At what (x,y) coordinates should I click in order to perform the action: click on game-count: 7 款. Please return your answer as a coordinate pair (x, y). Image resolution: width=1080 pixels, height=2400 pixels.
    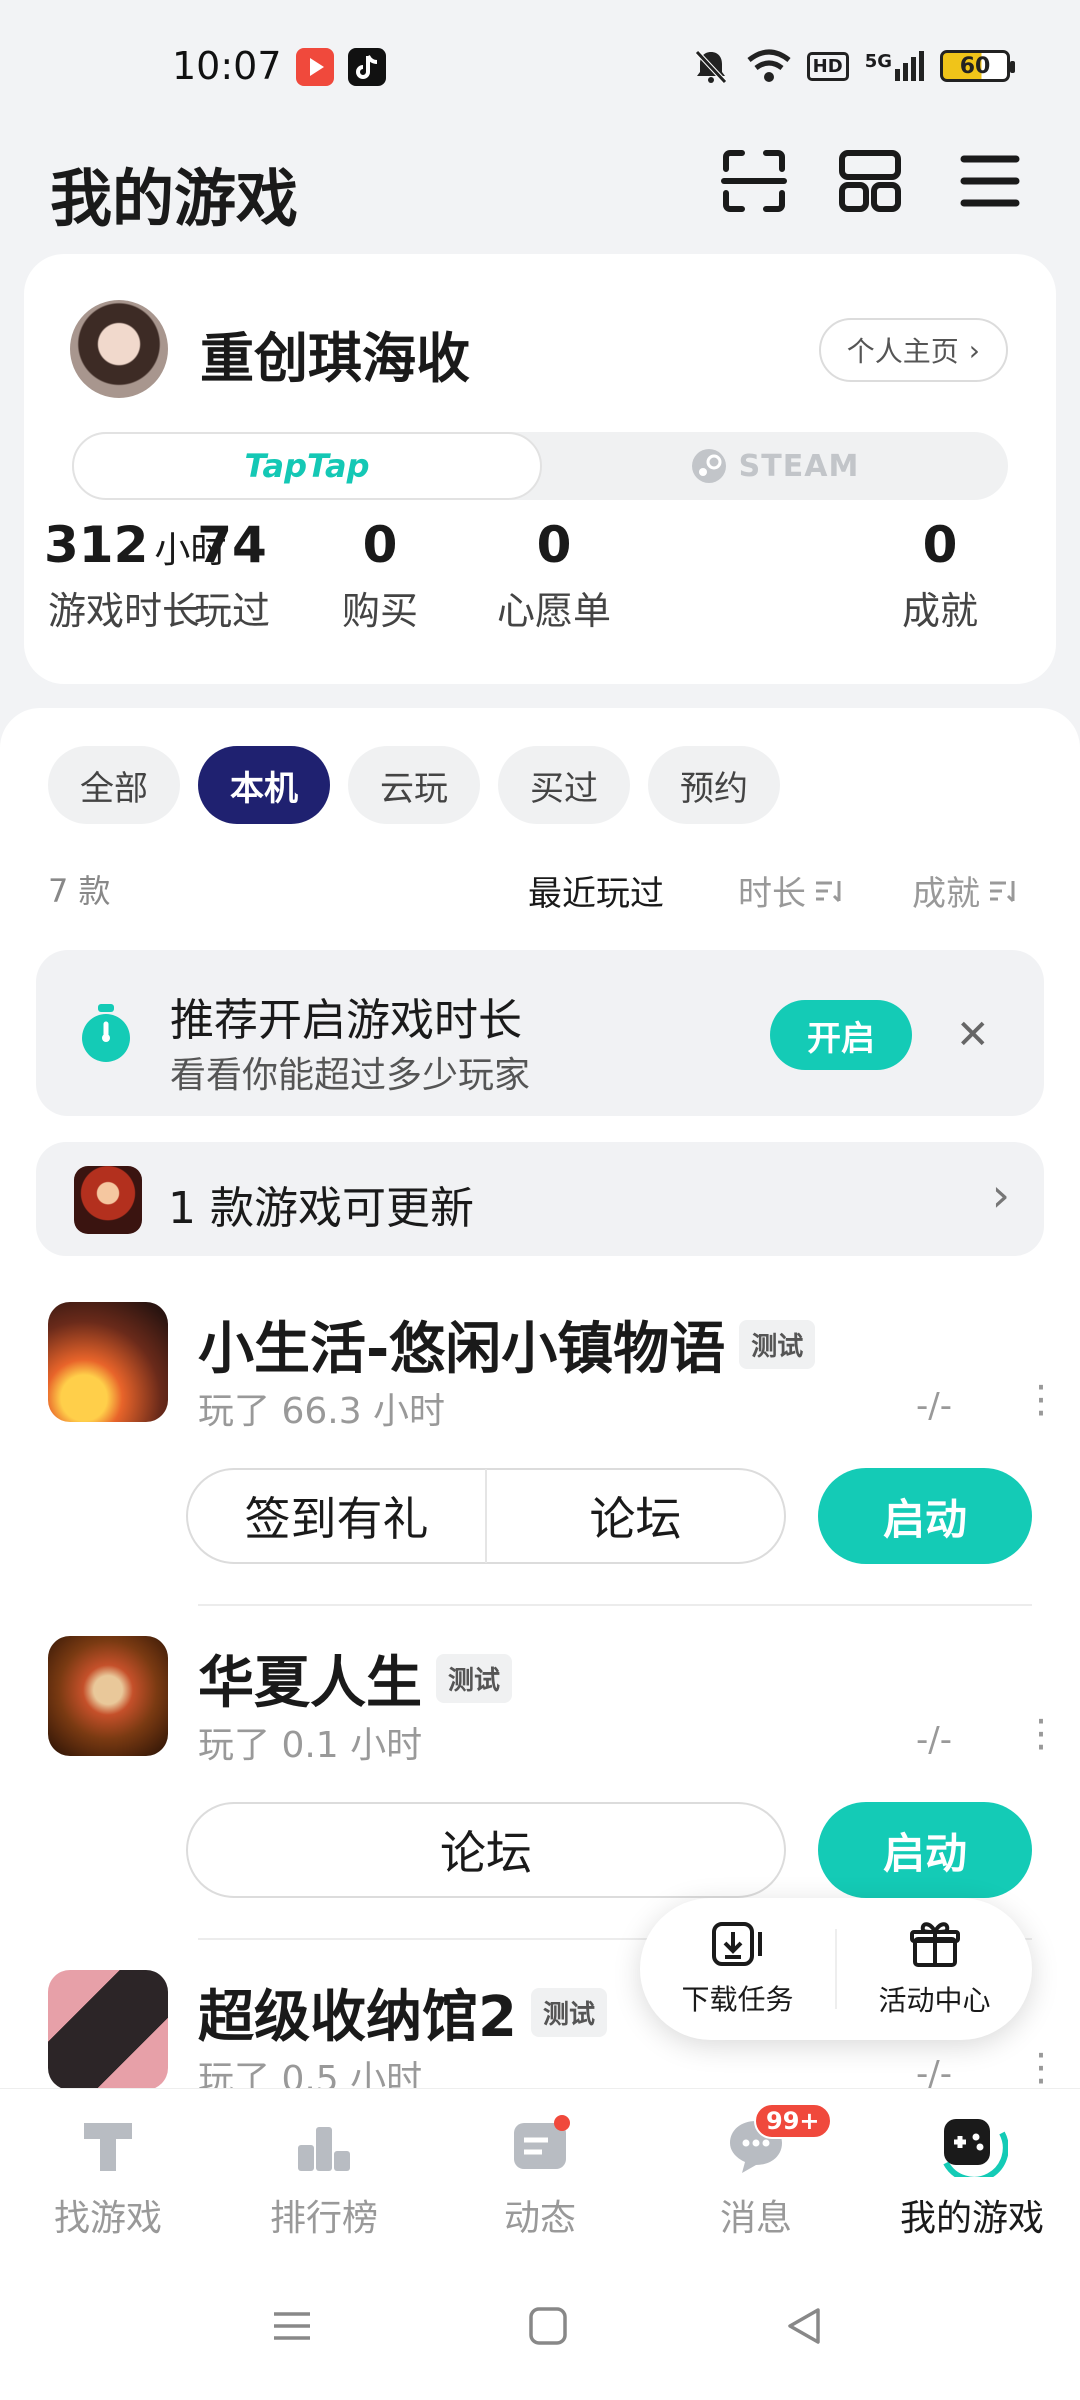
    Looking at the image, I should click on (79, 891).